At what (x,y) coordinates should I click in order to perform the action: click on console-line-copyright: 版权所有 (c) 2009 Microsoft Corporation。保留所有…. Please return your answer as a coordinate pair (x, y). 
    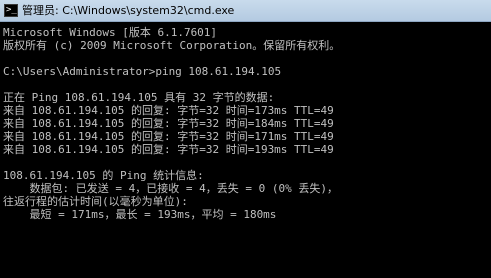
    Looking at the image, I should click on (172, 45).